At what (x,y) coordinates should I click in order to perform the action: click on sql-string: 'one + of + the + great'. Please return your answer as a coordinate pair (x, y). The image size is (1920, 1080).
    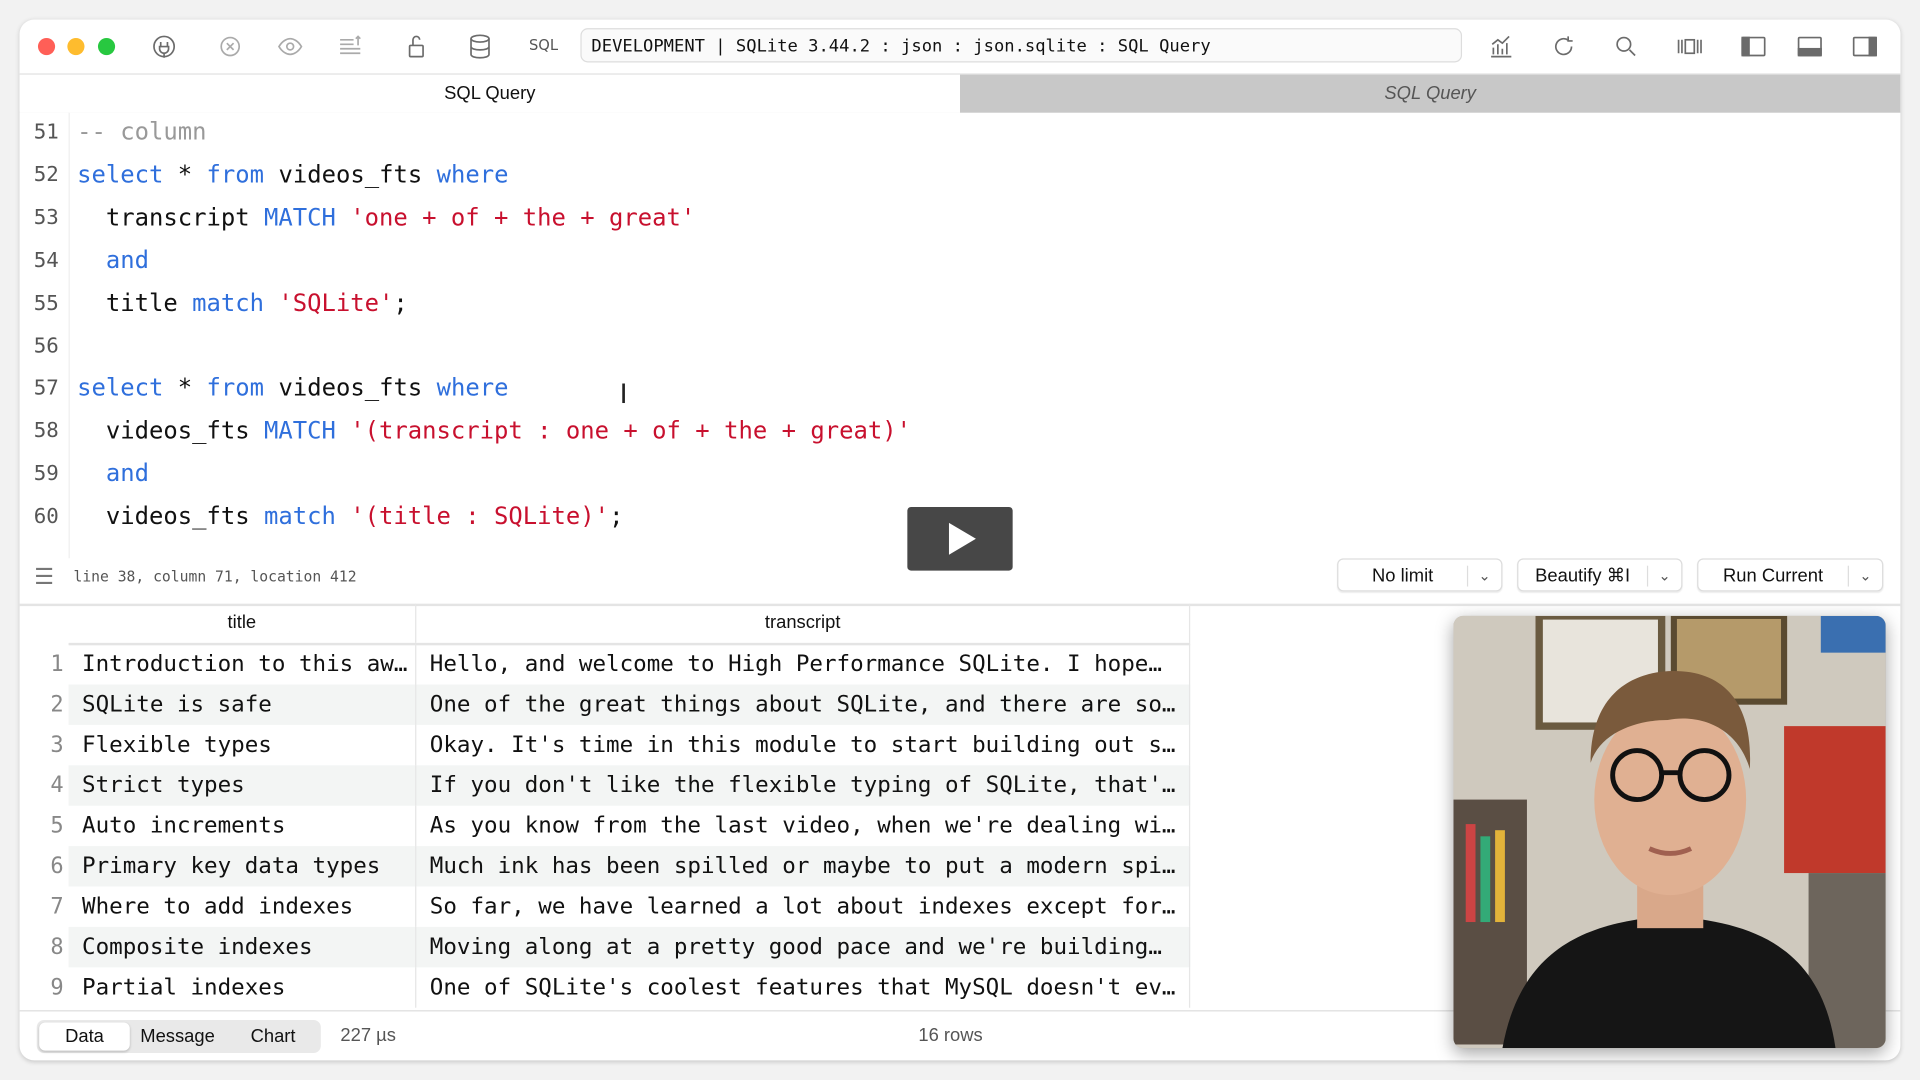
    Looking at the image, I should click on (523, 217).